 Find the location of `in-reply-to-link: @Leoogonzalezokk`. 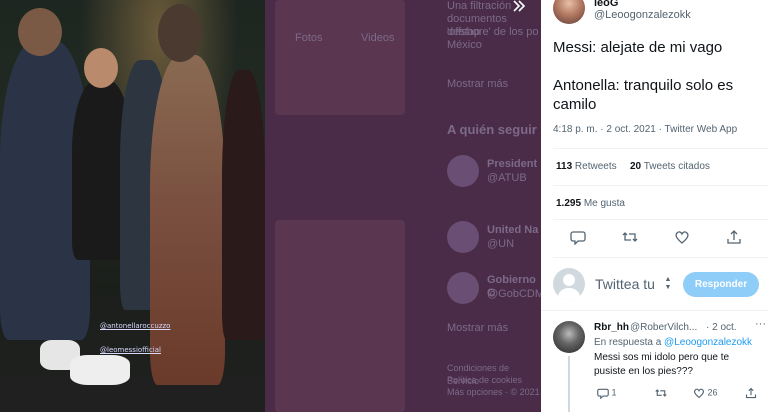

in-reply-to-link: @Leoogonzalezokk is located at coordinates (708, 342).